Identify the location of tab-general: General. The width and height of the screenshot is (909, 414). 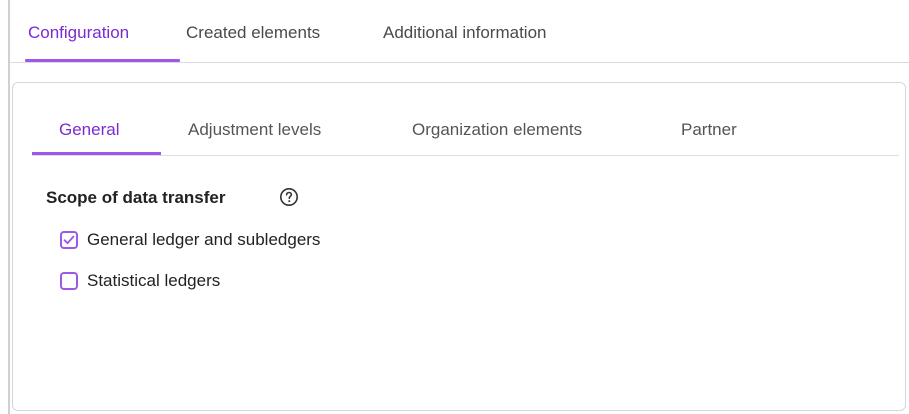
(89, 130).